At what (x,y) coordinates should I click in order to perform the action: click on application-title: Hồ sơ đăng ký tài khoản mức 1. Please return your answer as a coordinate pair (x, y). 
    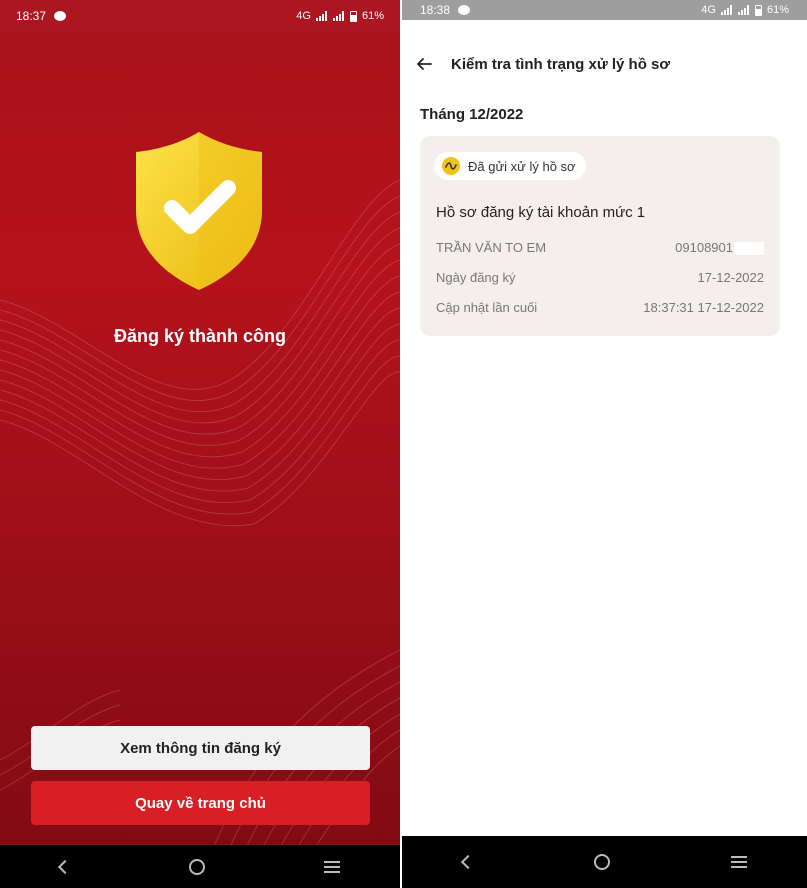
    Looking at the image, I should click on (541, 212).